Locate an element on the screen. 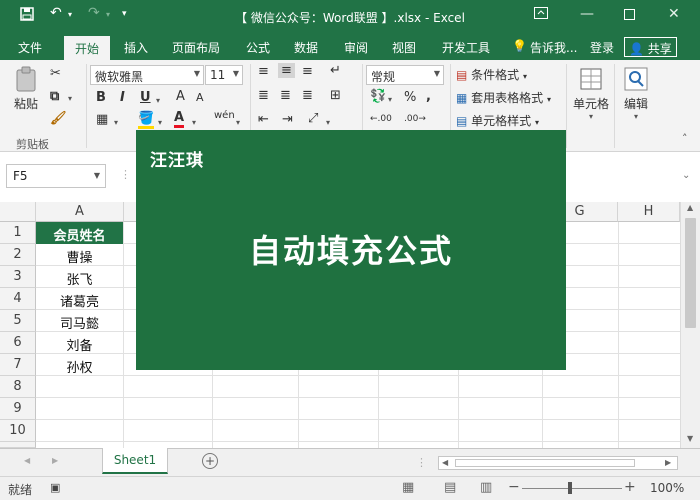  decrease-font-icon: A is located at coordinates (200, 97).